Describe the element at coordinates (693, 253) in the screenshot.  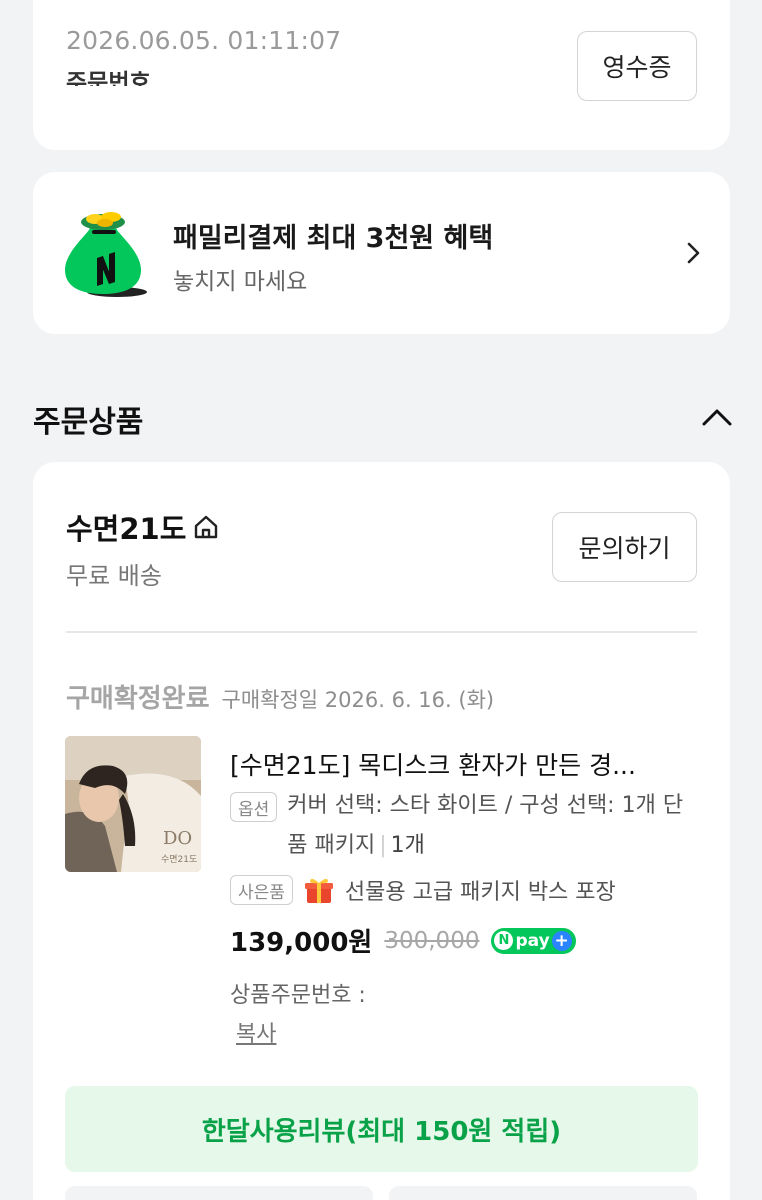
I see `chevron-right-icon` at that location.